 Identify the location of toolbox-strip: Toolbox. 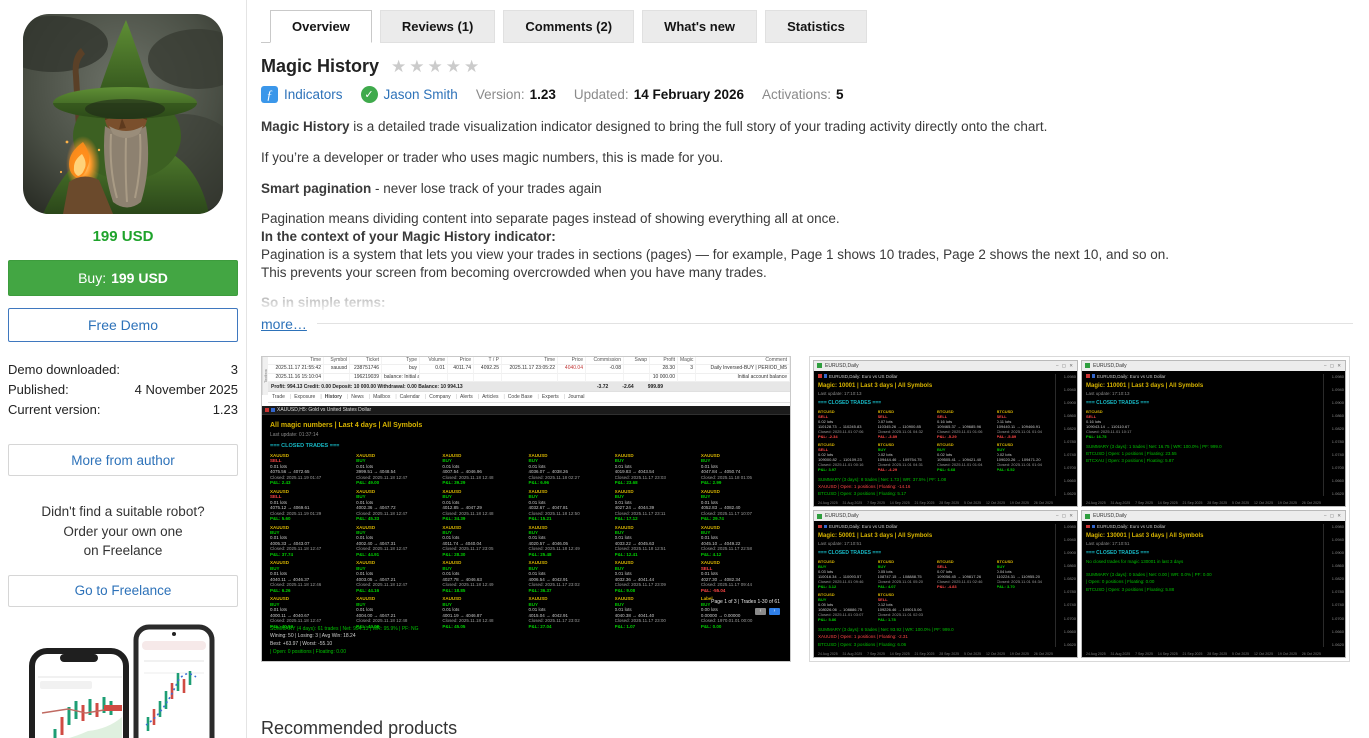
(265, 375).